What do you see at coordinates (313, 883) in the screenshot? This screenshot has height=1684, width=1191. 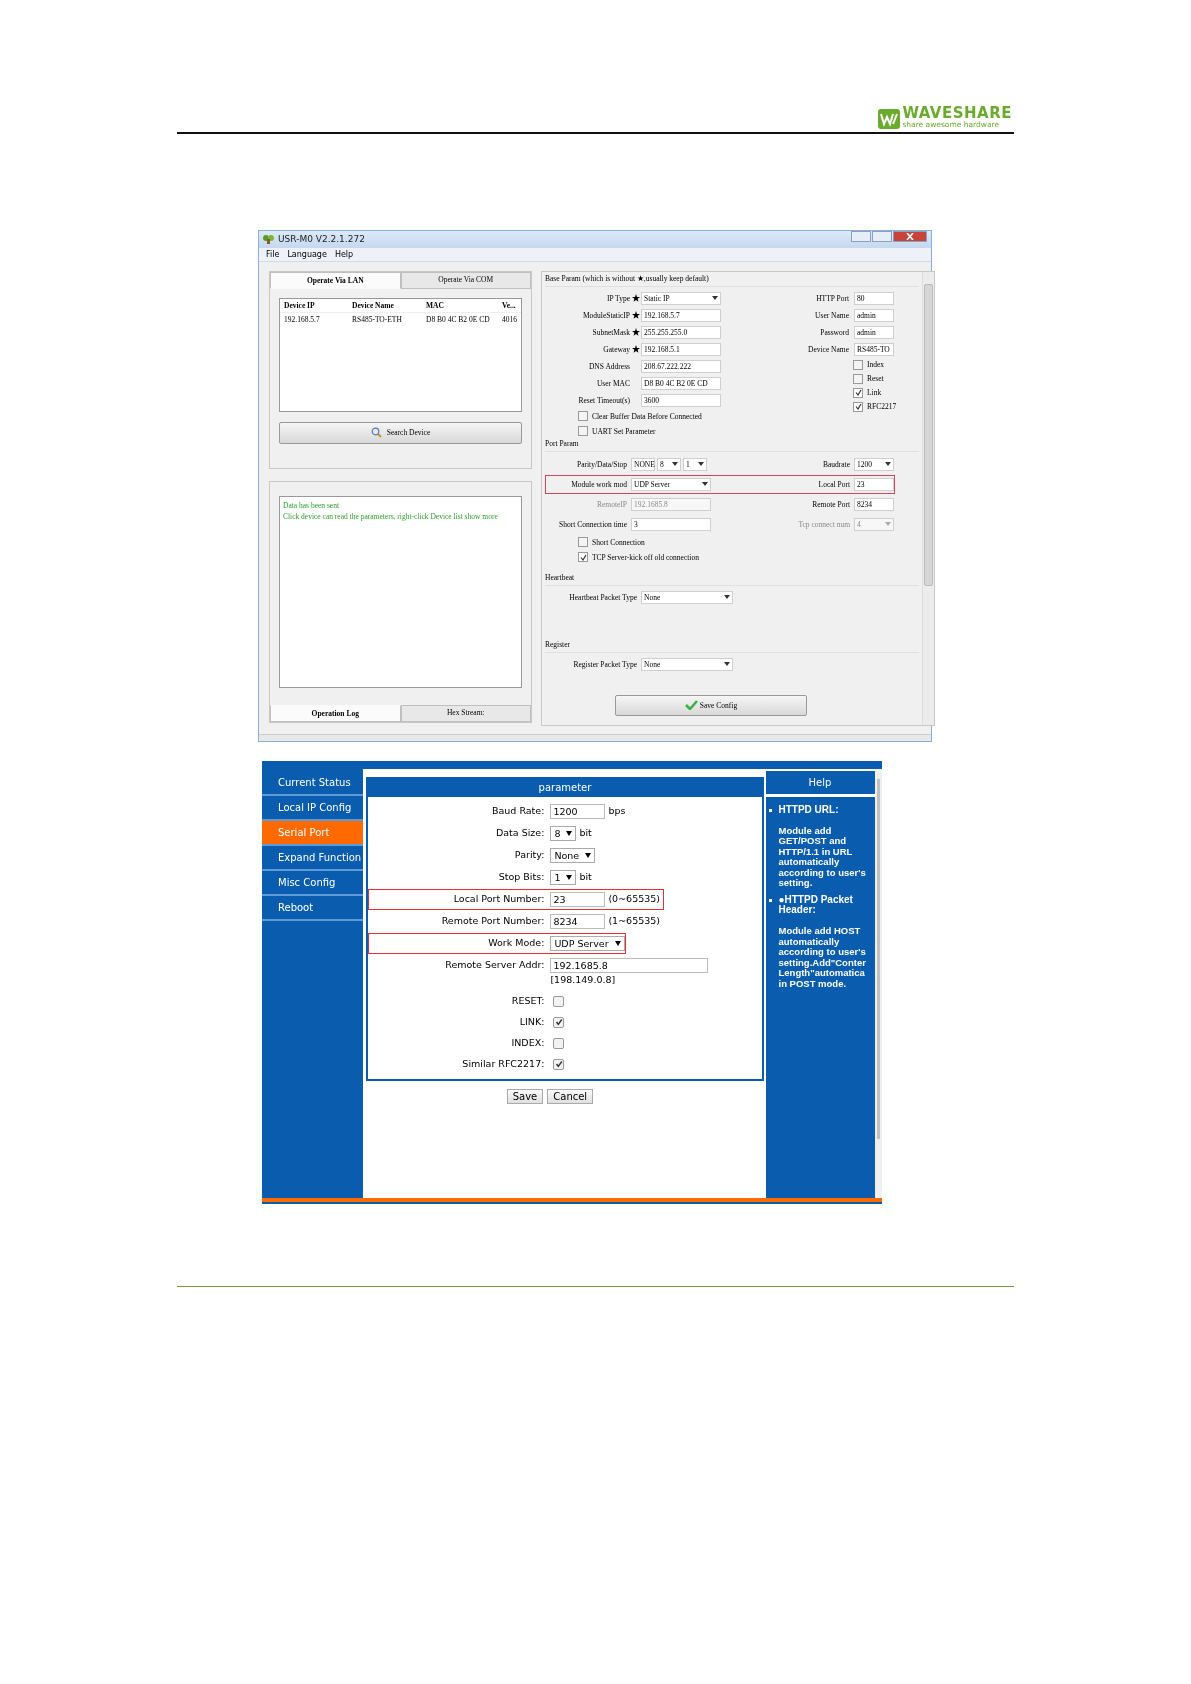 I see `nav-item: Misc Config` at bounding box center [313, 883].